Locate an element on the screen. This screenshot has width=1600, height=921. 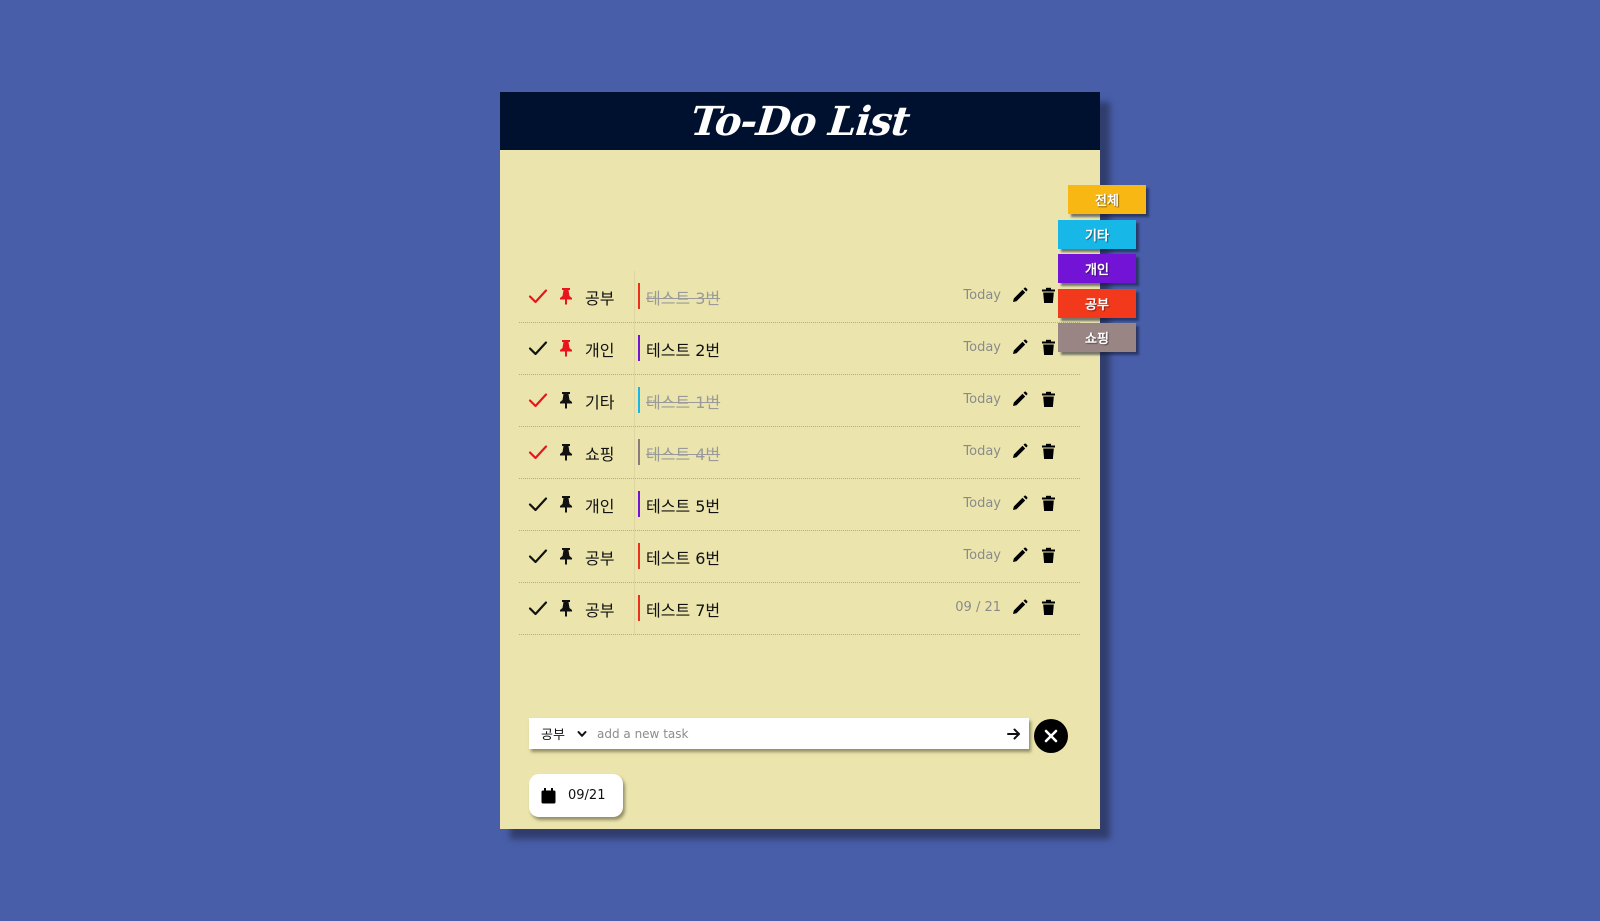
new-task-bar: 공부 is located at coordinates (779, 733).